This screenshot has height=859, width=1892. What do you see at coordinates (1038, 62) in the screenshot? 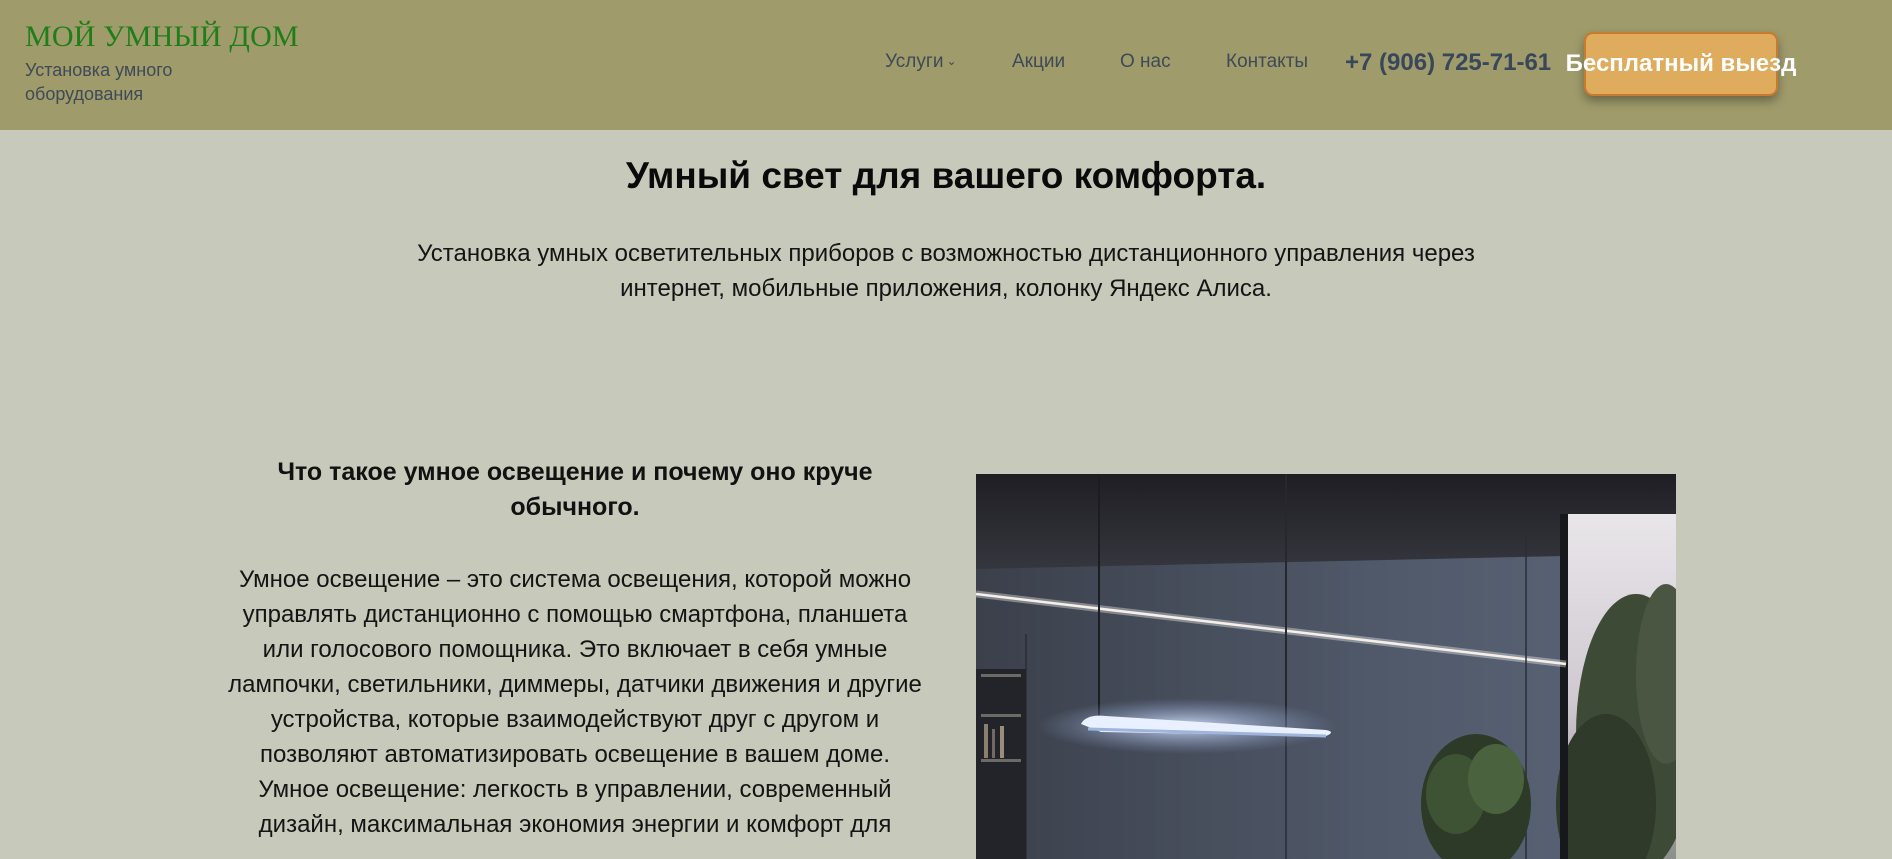
I see `nav-item-promos: Акции` at bounding box center [1038, 62].